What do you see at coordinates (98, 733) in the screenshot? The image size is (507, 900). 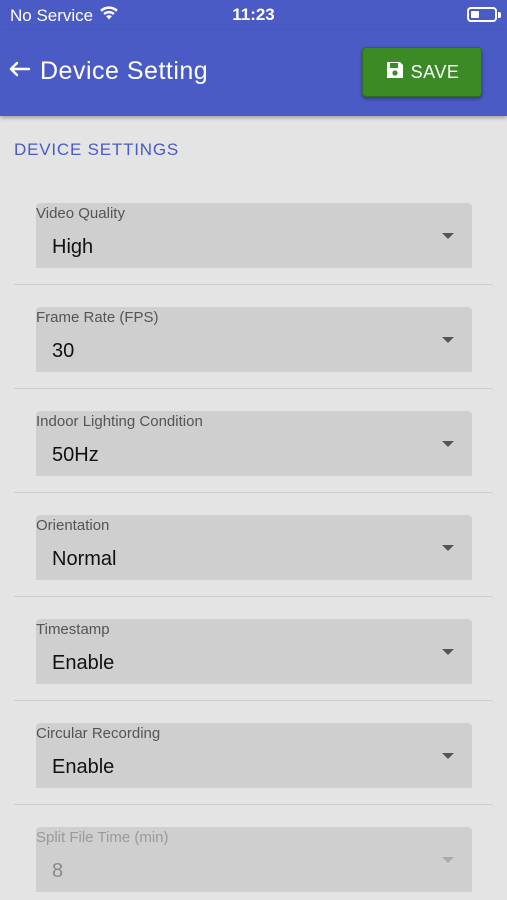 I see `setting-label: Circular Recording` at bounding box center [98, 733].